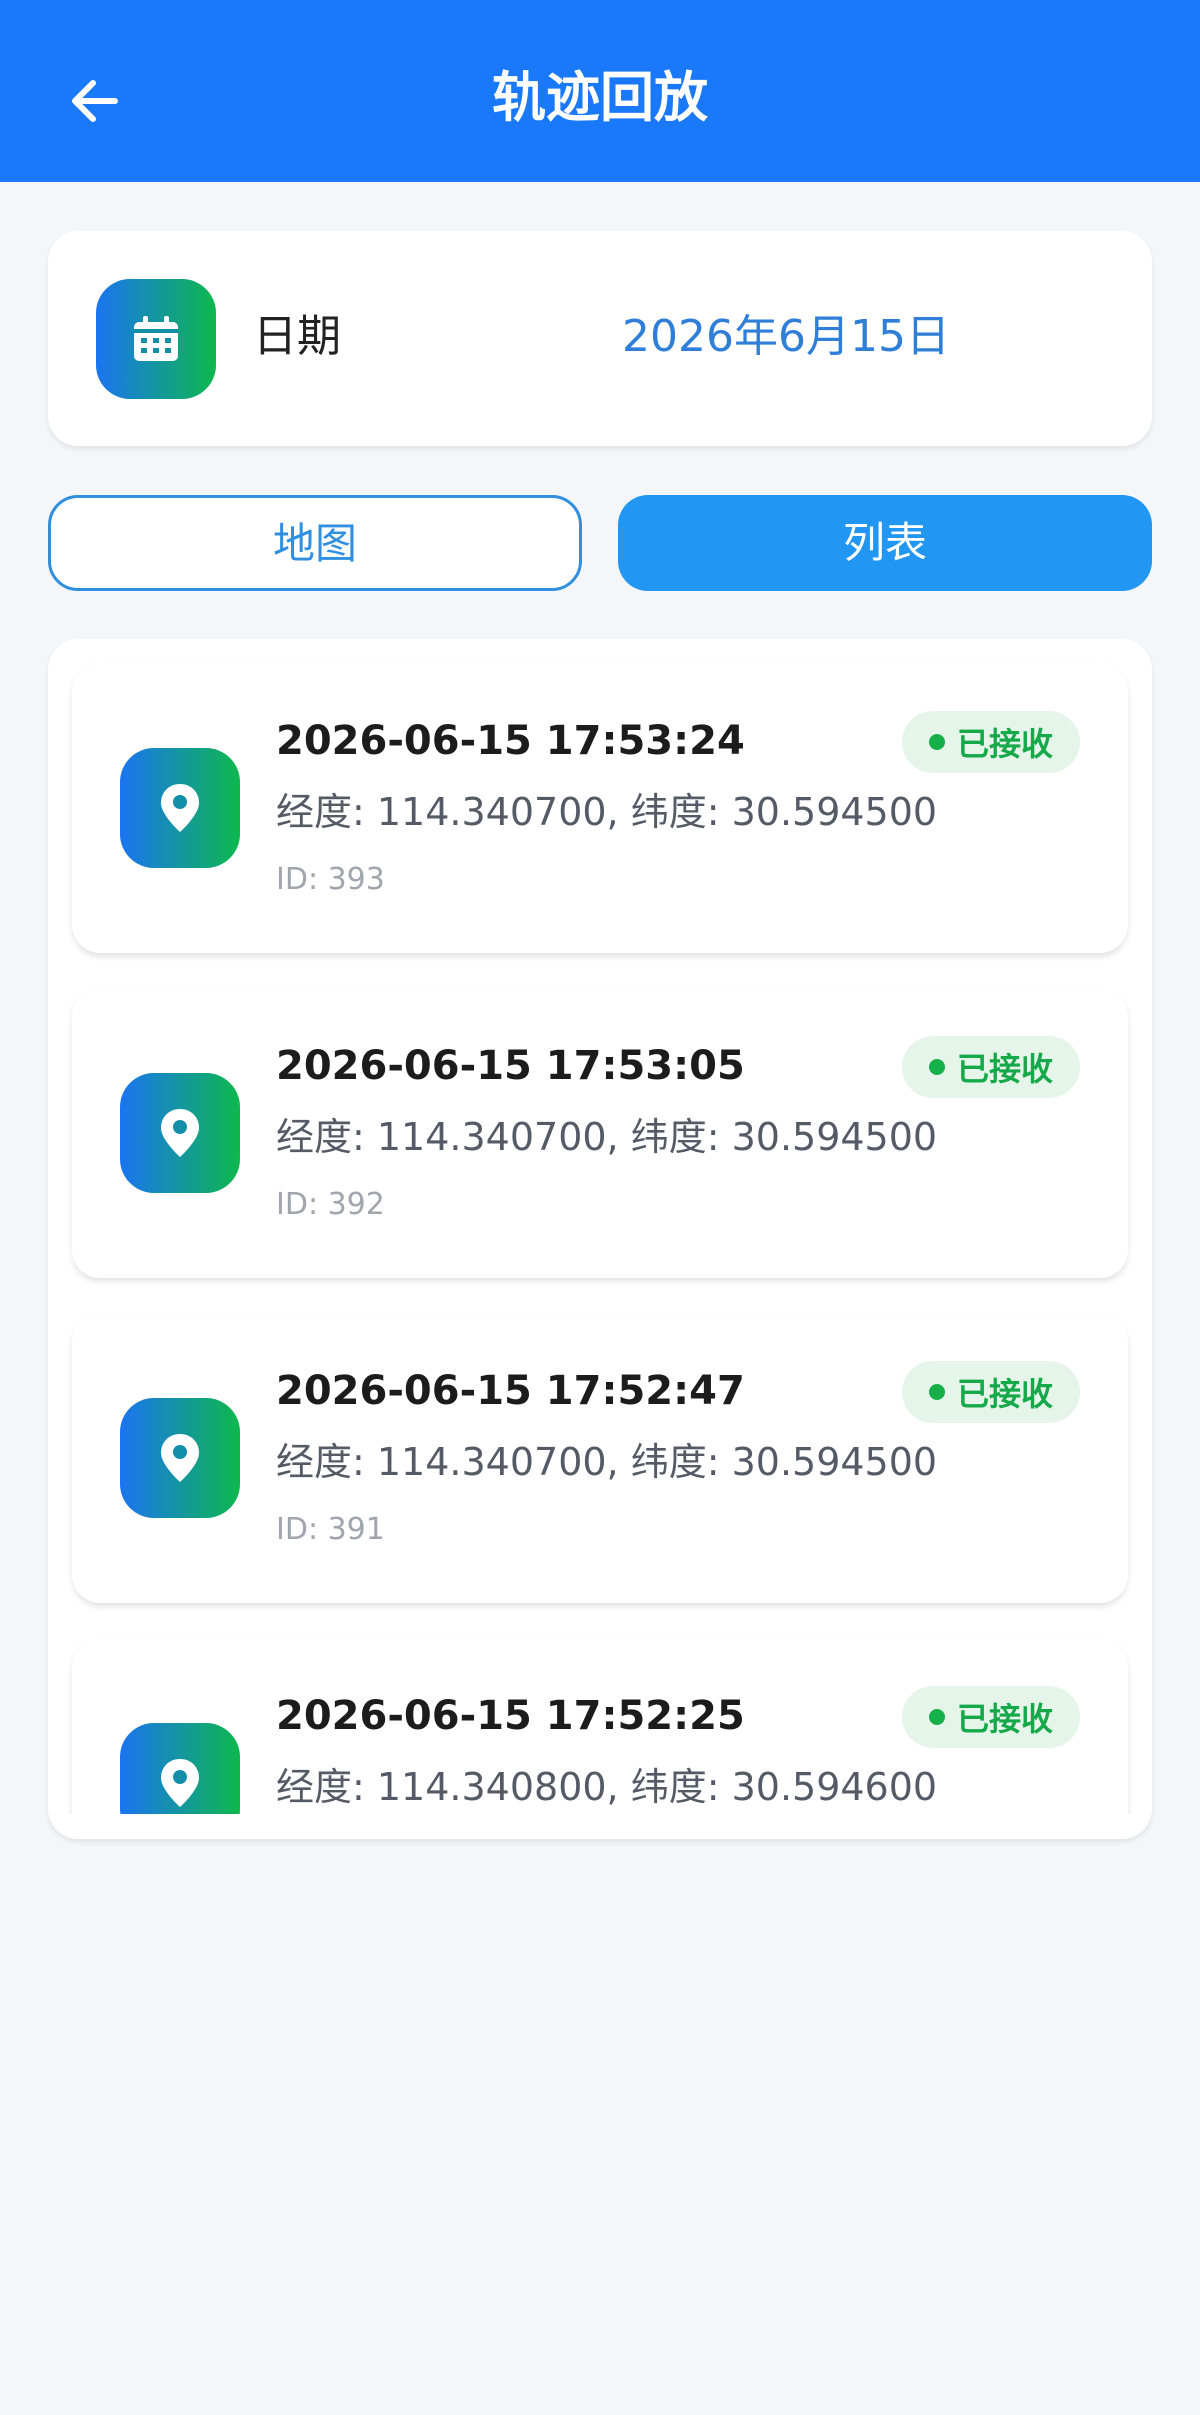 This screenshot has height=2415, width=1200. I want to click on date-value: 2026年6月15日, so click(786, 337).